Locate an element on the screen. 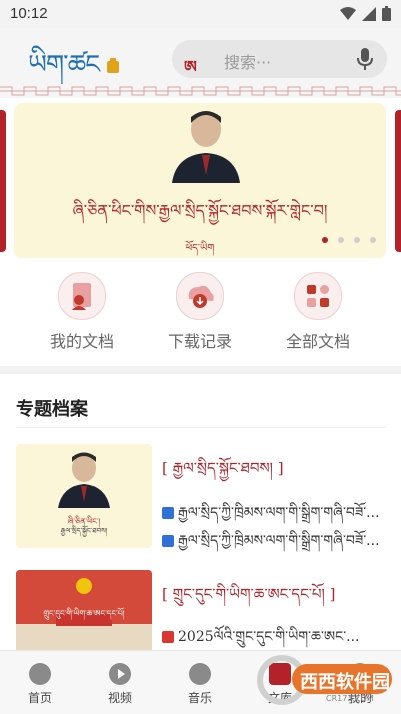 The image size is (401, 714). topic-title: [ གྲུང་དུང་གི་ཡིག་ཆ་ཨང་དང་པོ། ] is located at coordinates (248, 599).